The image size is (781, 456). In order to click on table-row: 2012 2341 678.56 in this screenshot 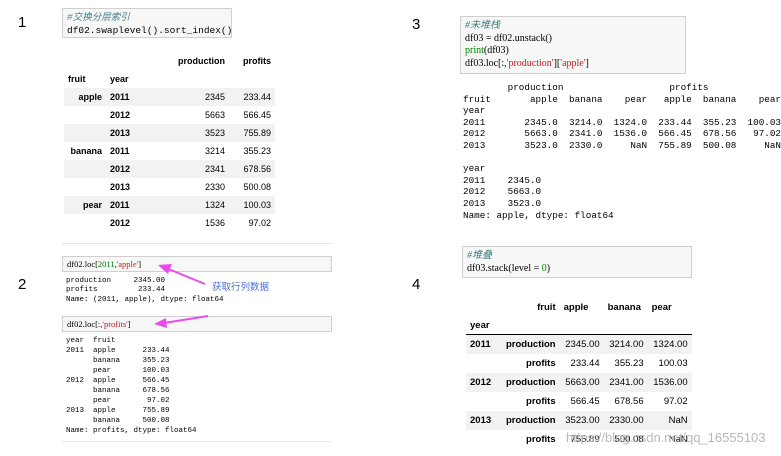, I will do `click(169, 169)`.